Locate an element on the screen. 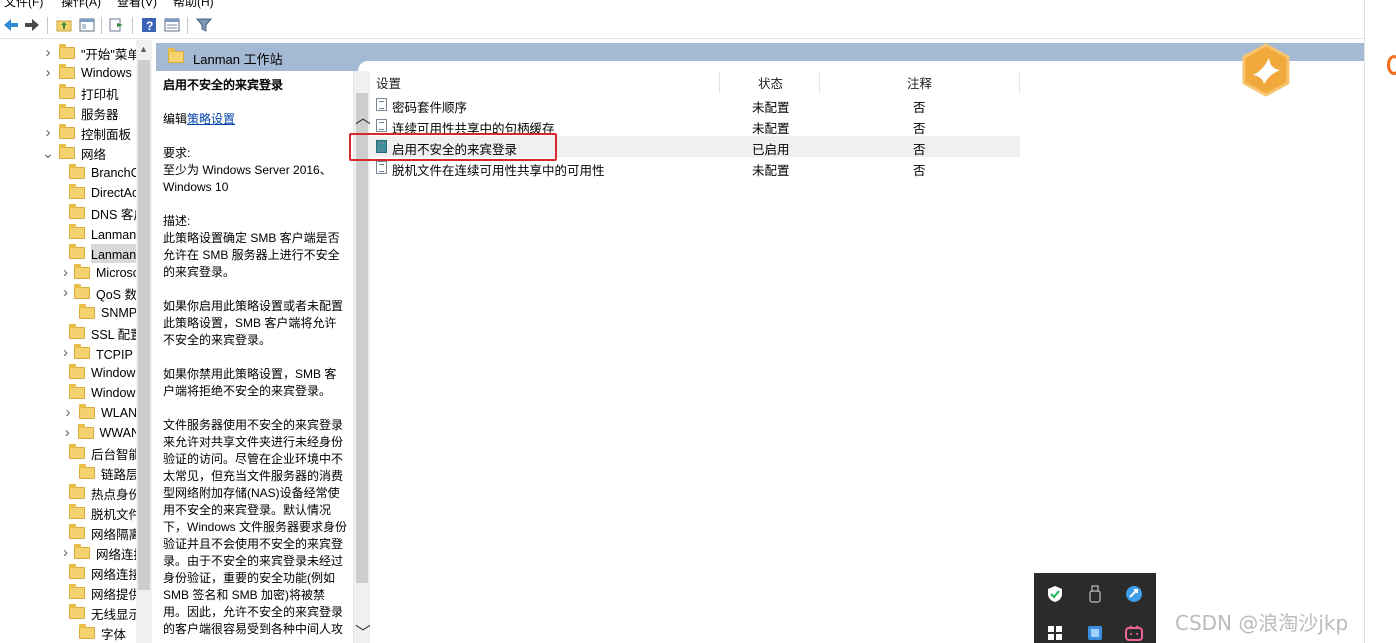  tree-item: 后台智能 is located at coordinates (70, 453).